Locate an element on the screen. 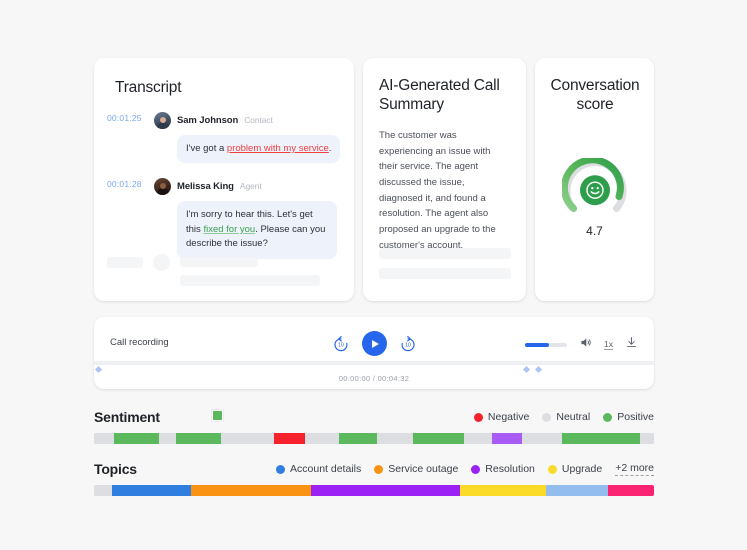  skeleton-avatar is located at coordinates (161, 262).